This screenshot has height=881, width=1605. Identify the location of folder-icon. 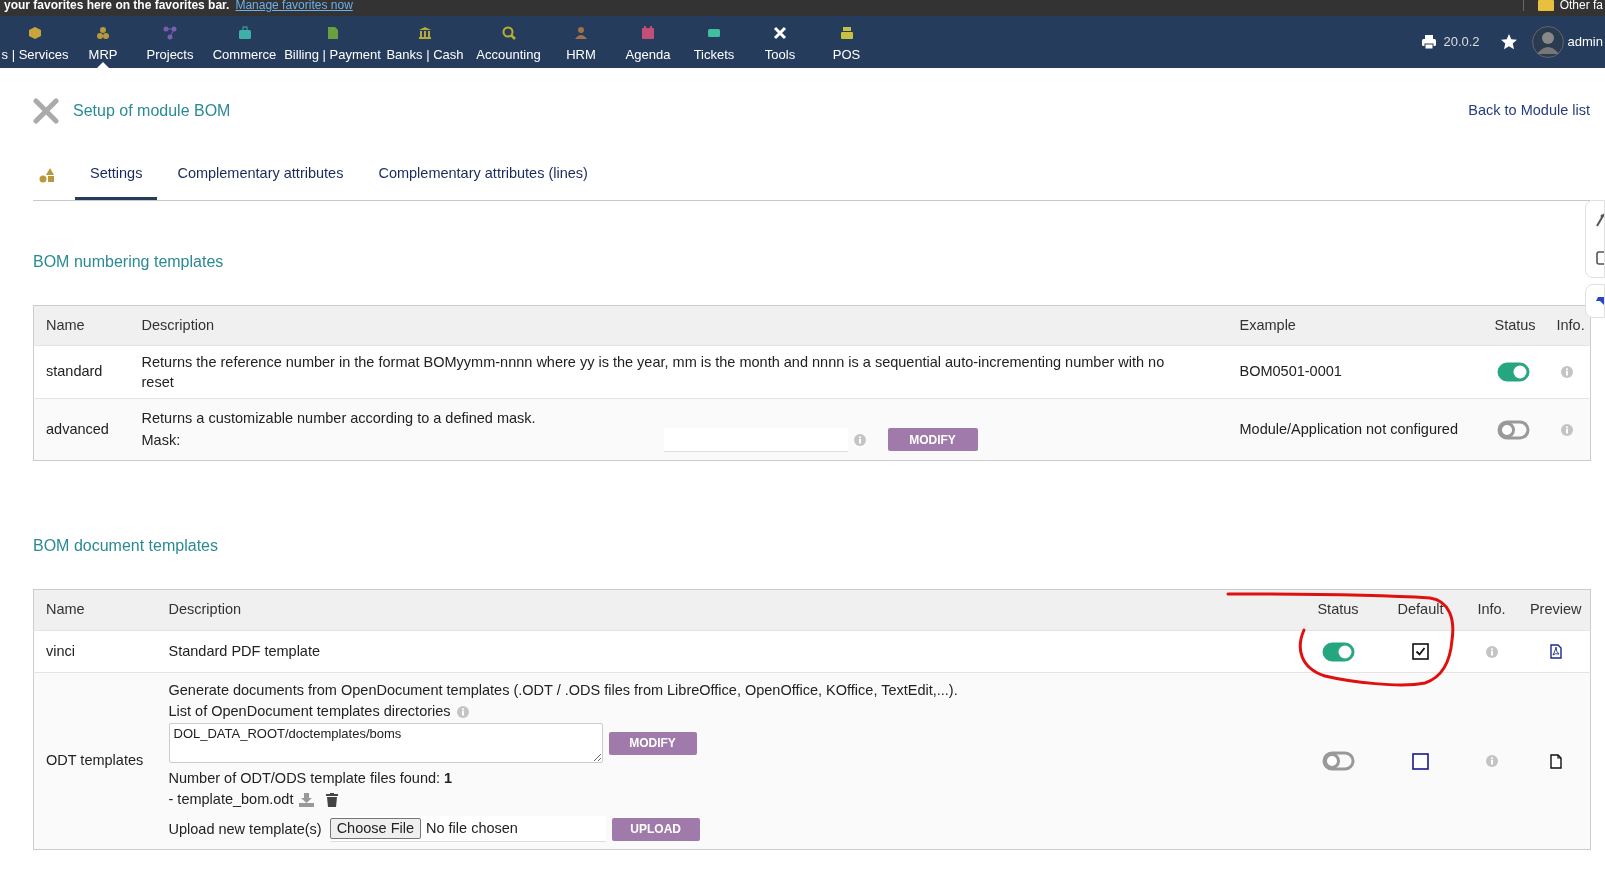
(1545, 5).